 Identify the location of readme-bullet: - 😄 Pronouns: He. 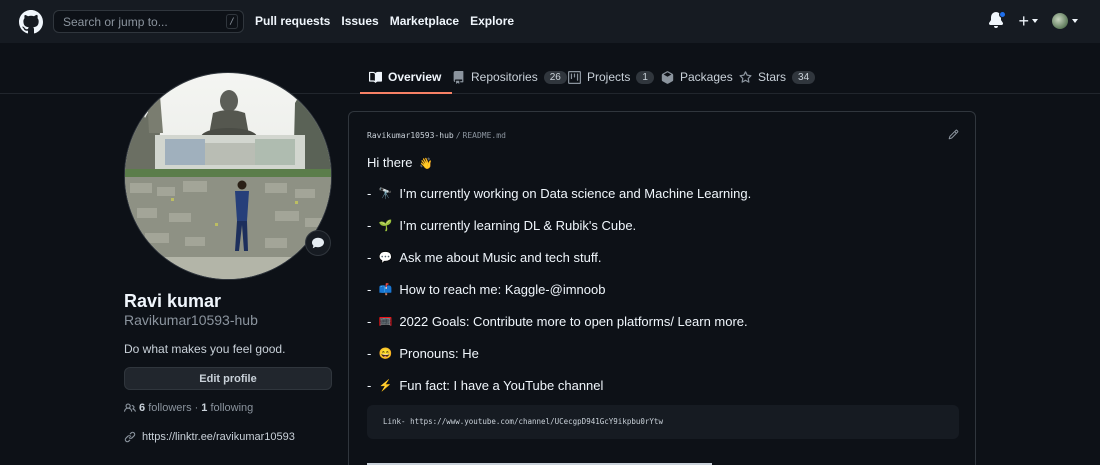
(423, 353).